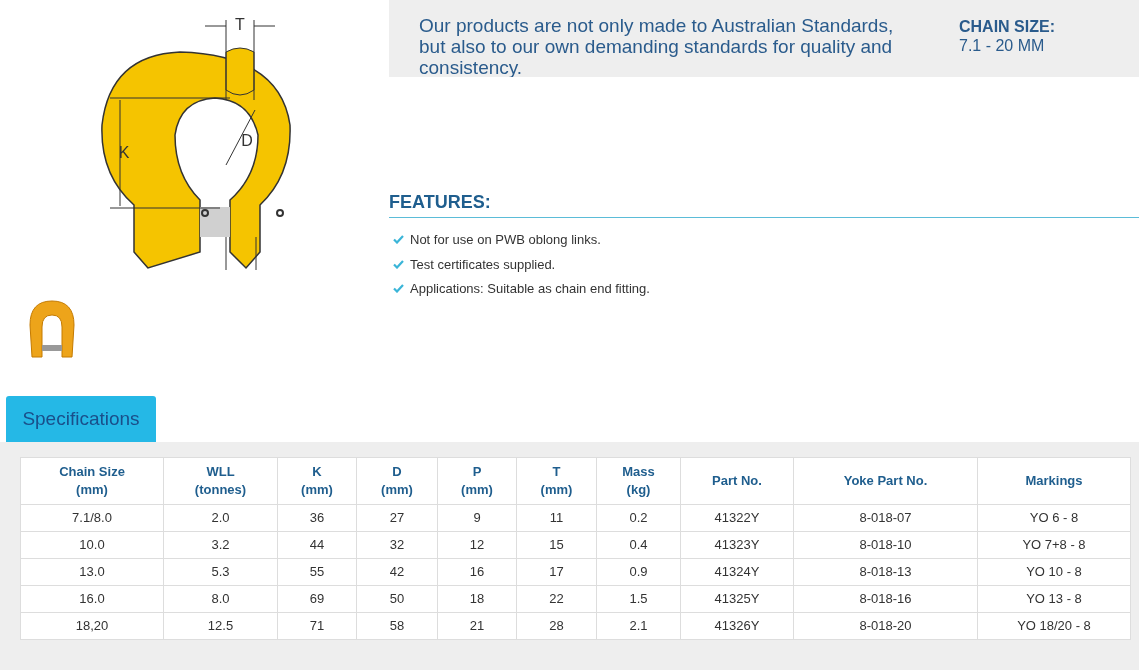  What do you see at coordinates (477, 481) in the screenshot?
I see `column-header: P (mm)` at bounding box center [477, 481].